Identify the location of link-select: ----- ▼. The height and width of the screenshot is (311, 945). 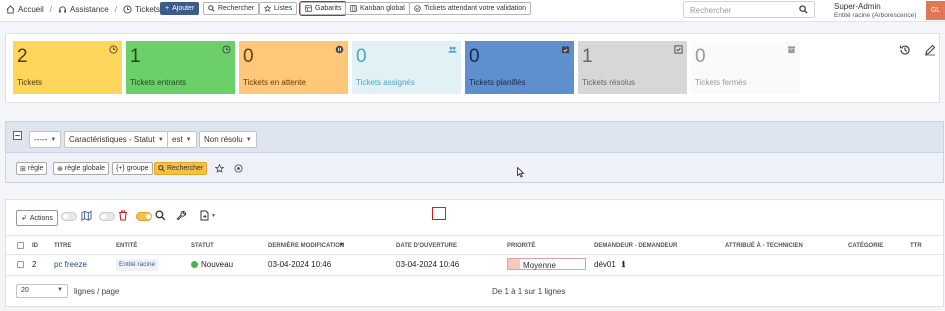
(45, 139).